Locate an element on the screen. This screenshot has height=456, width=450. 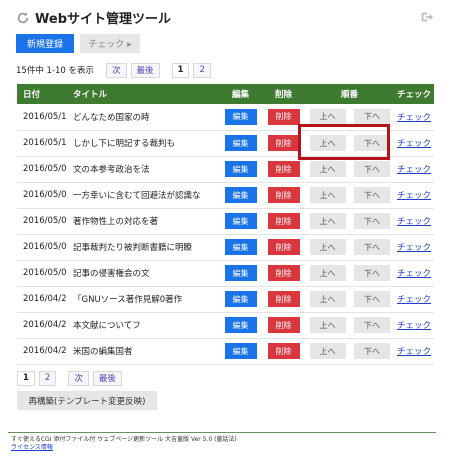
page-summary: 15件中 1-10 を表示 is located at coordinates (55, 71).